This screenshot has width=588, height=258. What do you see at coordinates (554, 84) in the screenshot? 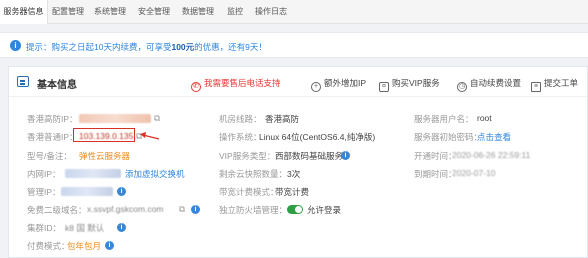
I see `submit-ticket-button: ≡ 提交工单` at bounding box center [554, 84].